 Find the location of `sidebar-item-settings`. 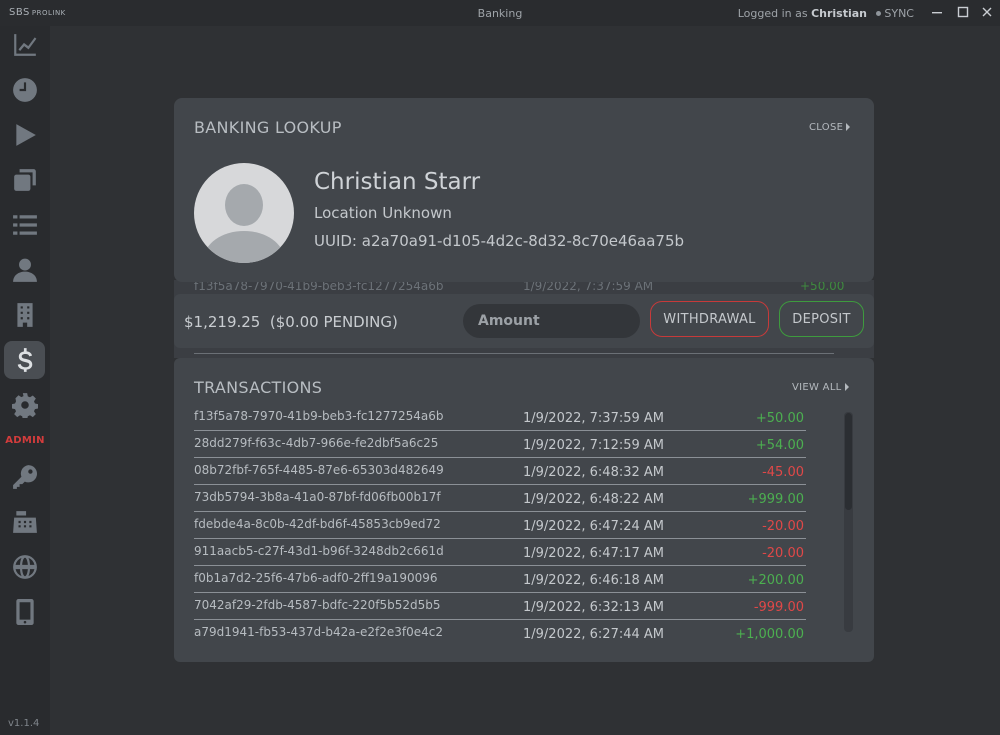

sidebar-item-settings is located at coordinates (24, 405).